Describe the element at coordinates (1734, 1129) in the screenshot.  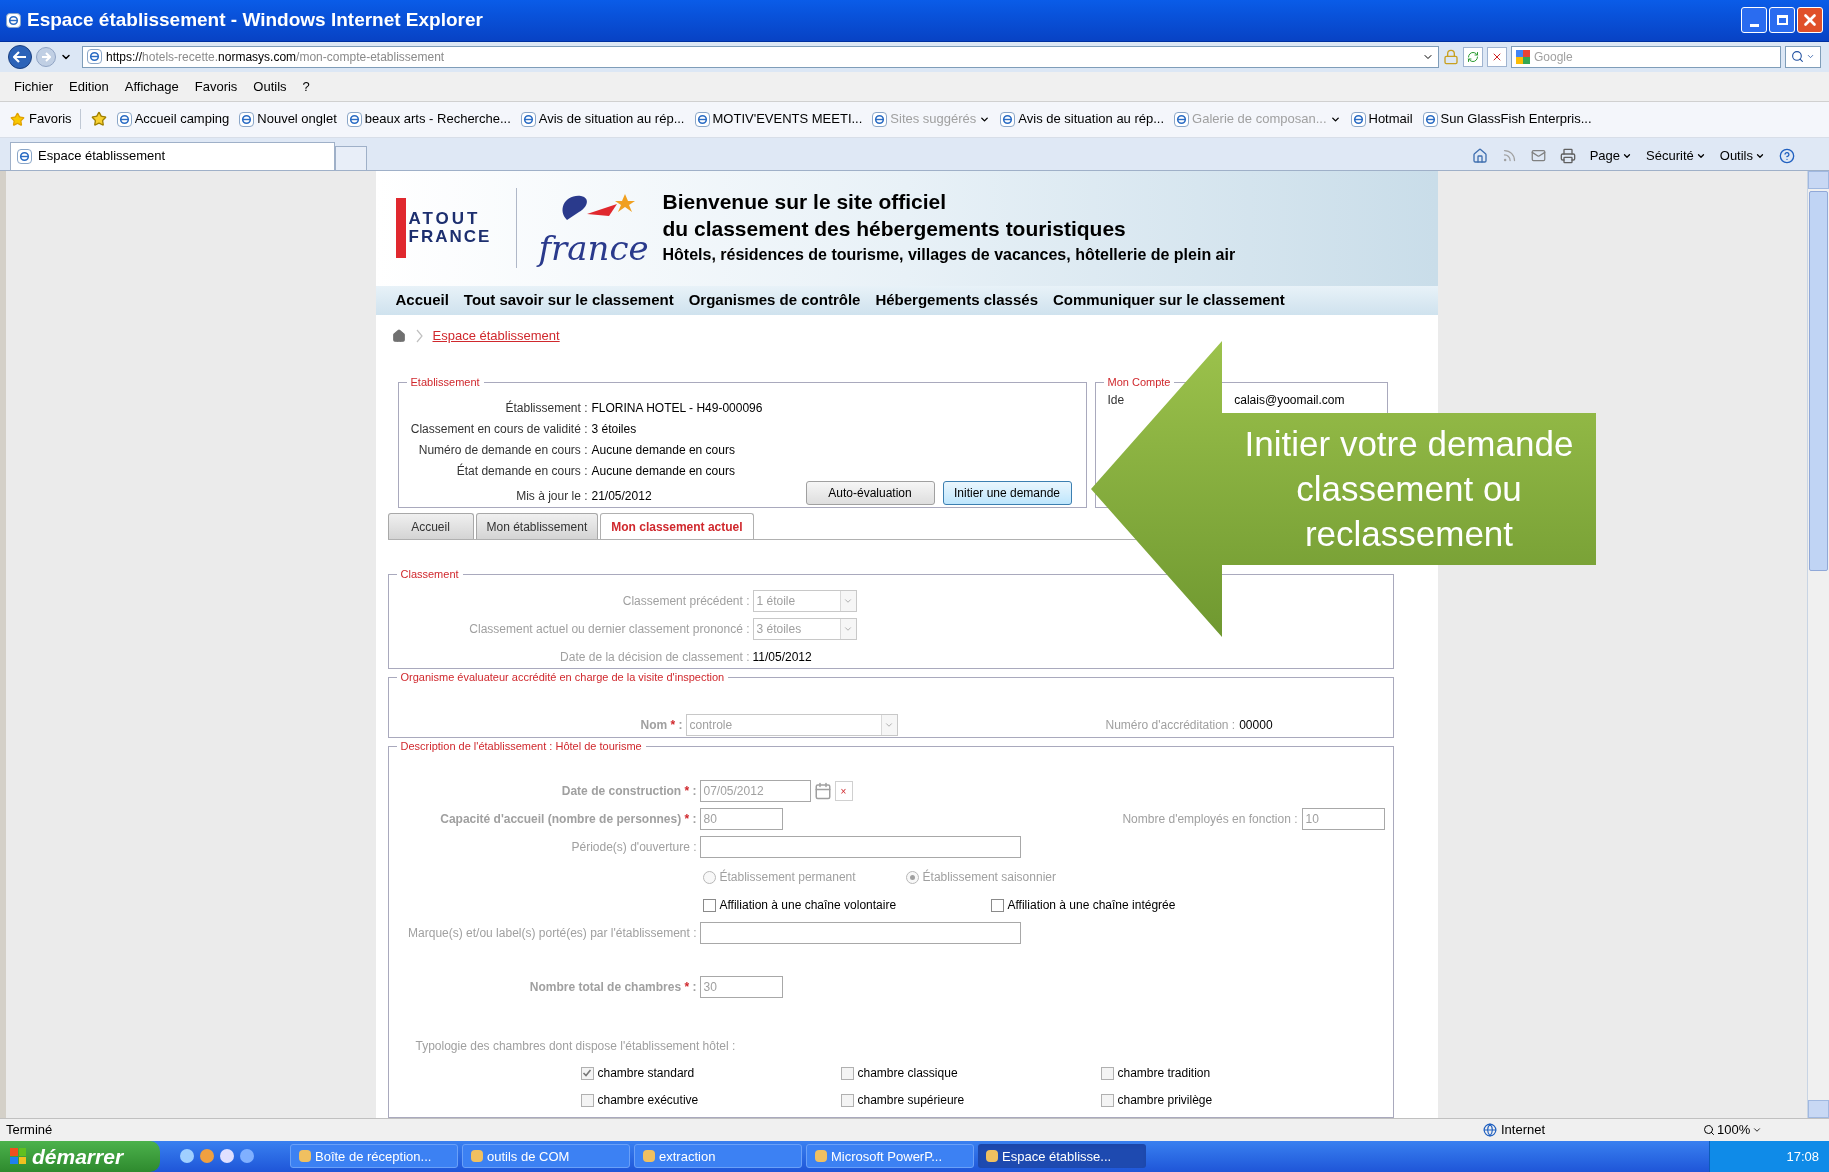
I see `zoom-button: 100%` at that location.